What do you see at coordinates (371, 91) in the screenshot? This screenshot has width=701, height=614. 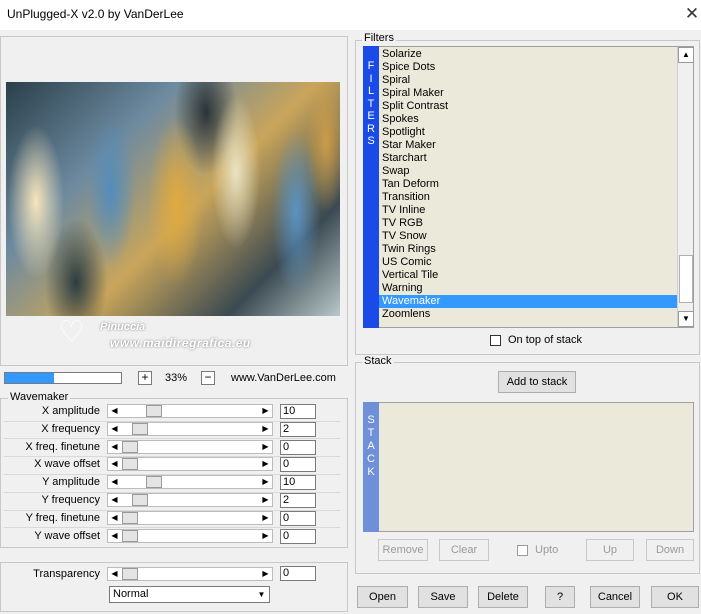 I see `band-letter: L` at bounding box center [371, 91].